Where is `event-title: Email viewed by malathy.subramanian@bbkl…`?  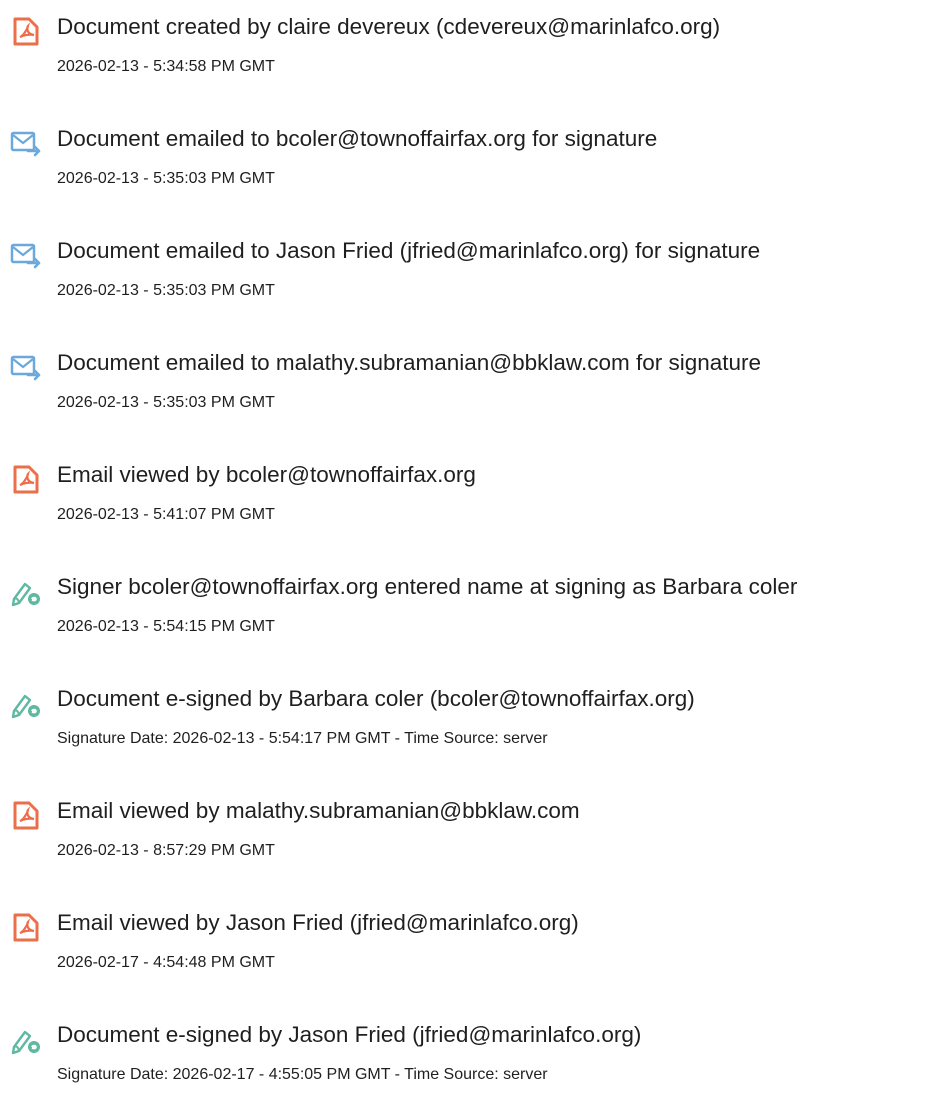
event-title: Email viewed by malathy.subramanian@bbkl… is located at coordinates (318, 810).